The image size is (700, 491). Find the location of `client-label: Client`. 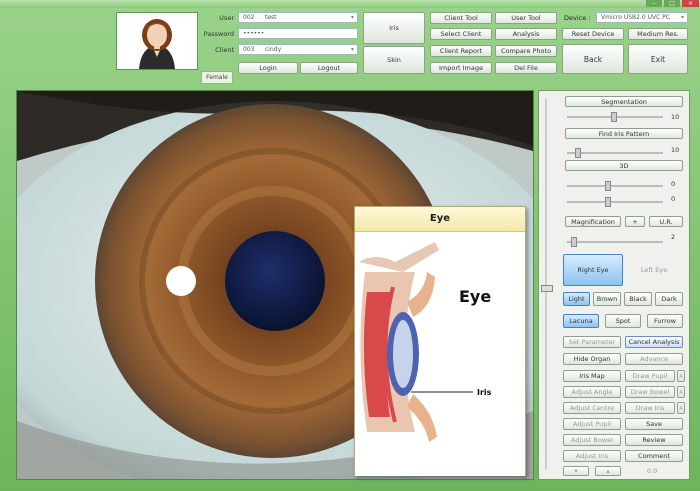

client-label: Client is located at coordinates (224, 50).